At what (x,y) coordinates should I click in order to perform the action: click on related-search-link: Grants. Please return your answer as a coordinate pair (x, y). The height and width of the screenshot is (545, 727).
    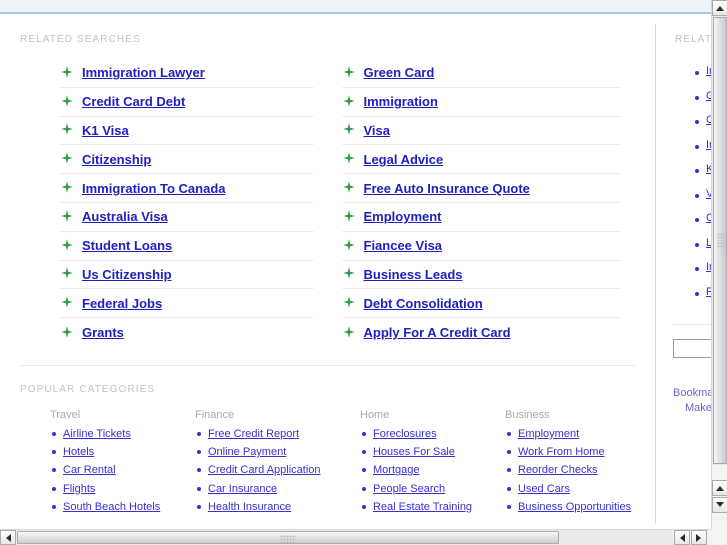
    Looking at the image, I should click on (103, 332).